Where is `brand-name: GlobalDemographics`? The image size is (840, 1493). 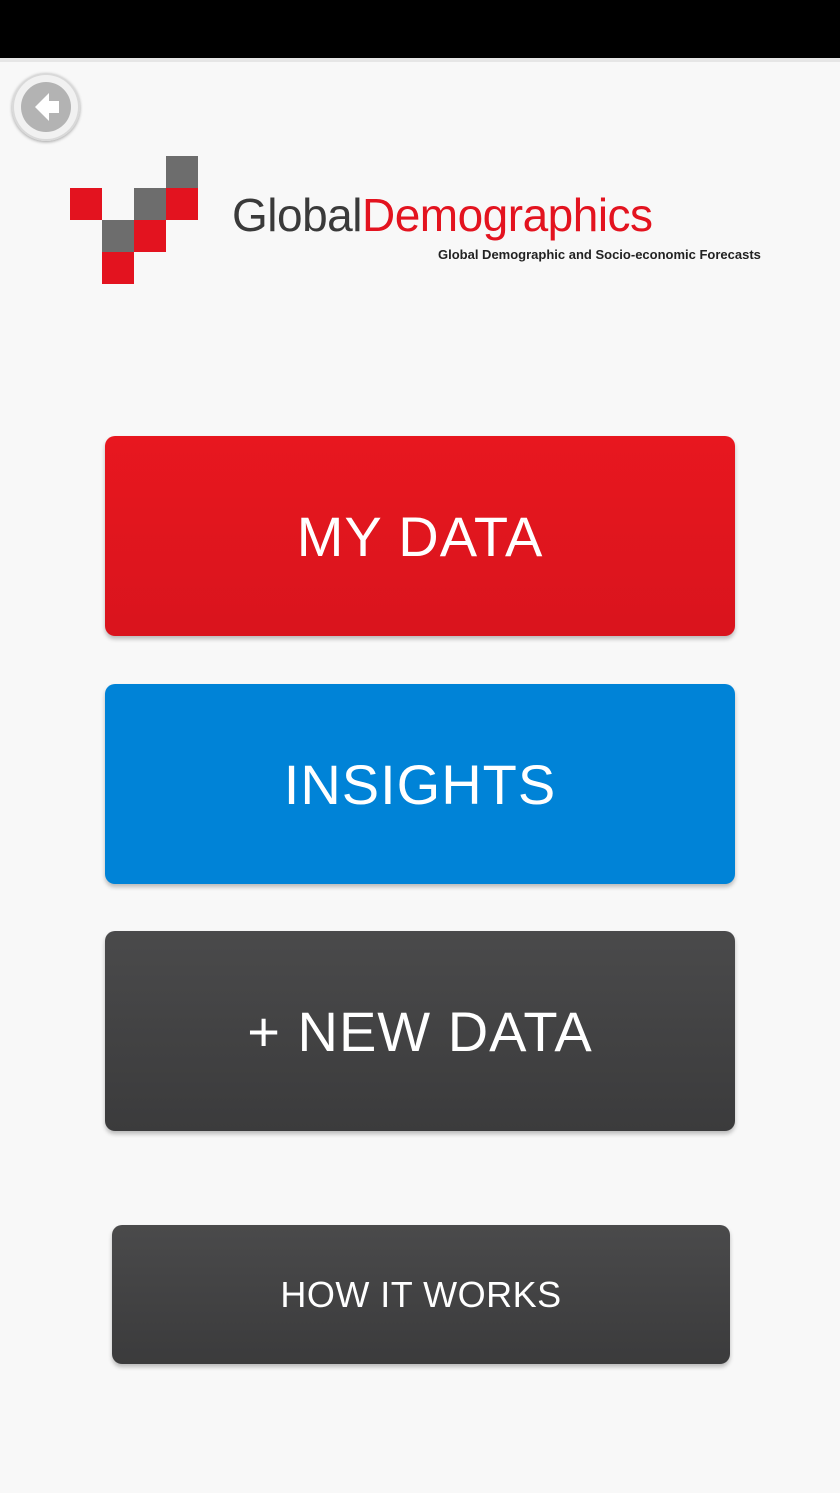 brand-name: GlobalDemographics is located at coordinates (442, 215).